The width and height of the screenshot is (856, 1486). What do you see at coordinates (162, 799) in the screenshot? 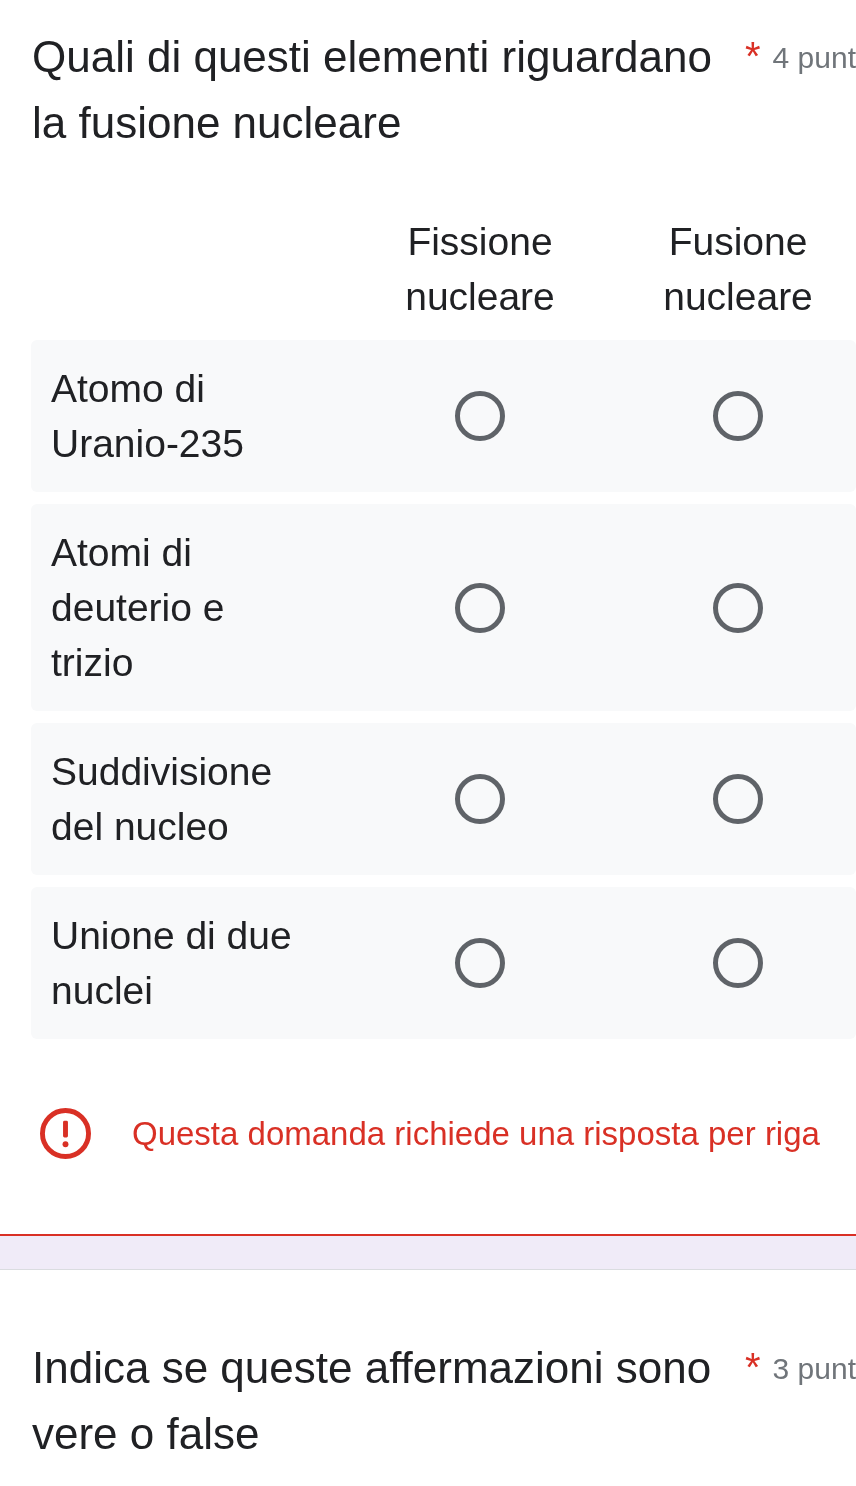
I see `row-label: Suddivisione del nucleo` at bounding box center [162, 799].